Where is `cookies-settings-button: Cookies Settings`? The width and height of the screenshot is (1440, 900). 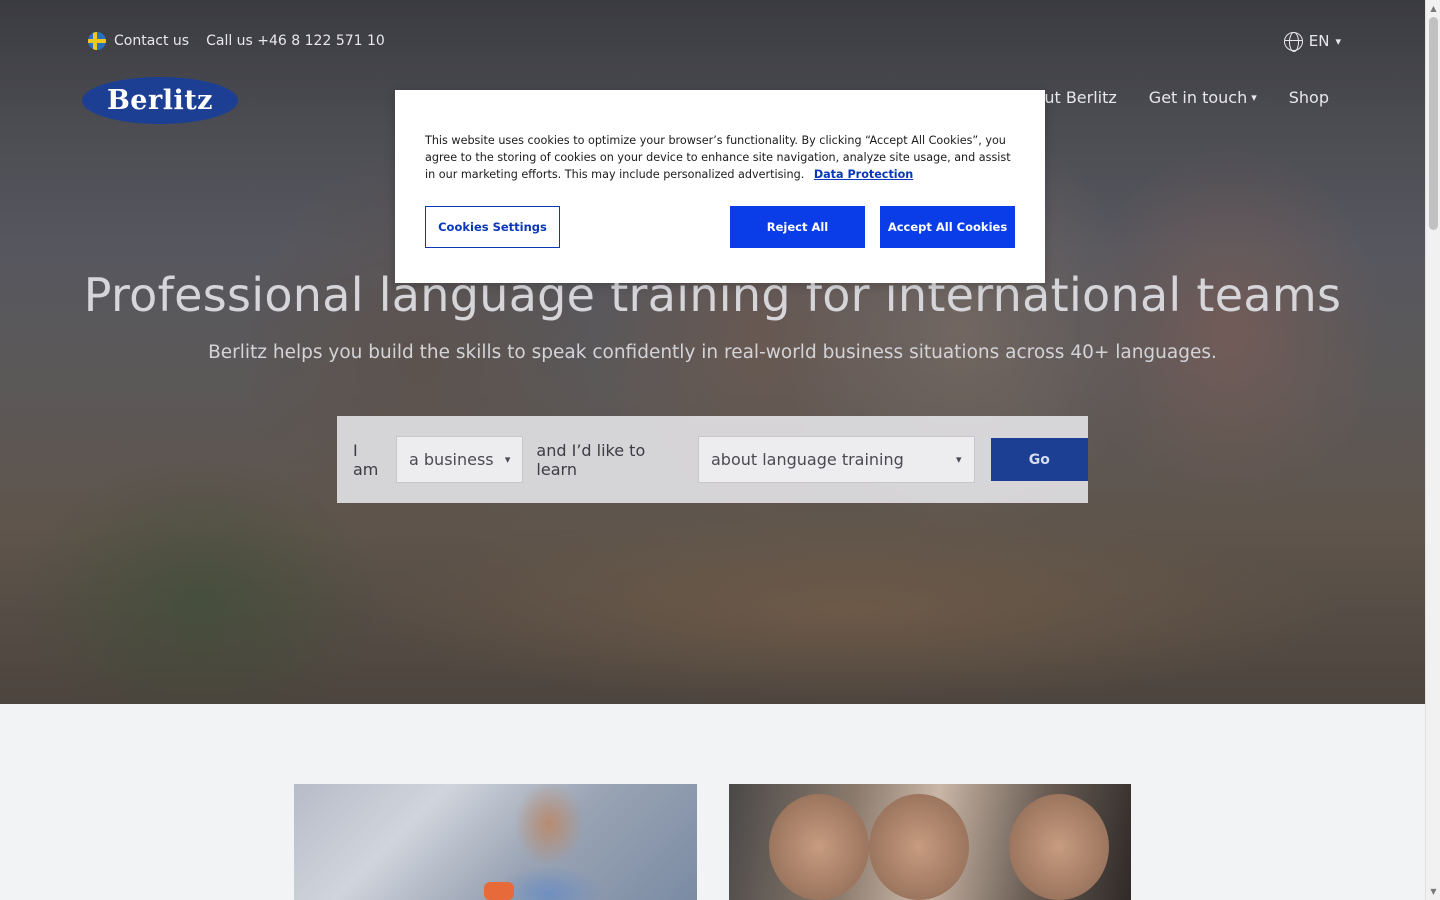
cookies-settings-button: Cookies Settings is located at coordinates (492, 227).